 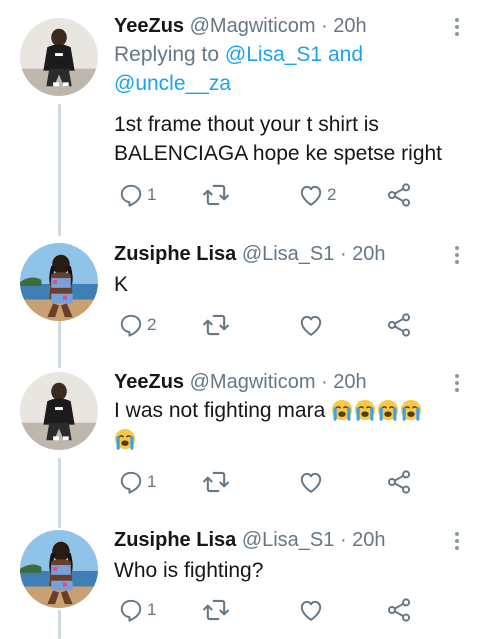 I want to click on replying-to-label: Replying to, so click(x=167, y=54).